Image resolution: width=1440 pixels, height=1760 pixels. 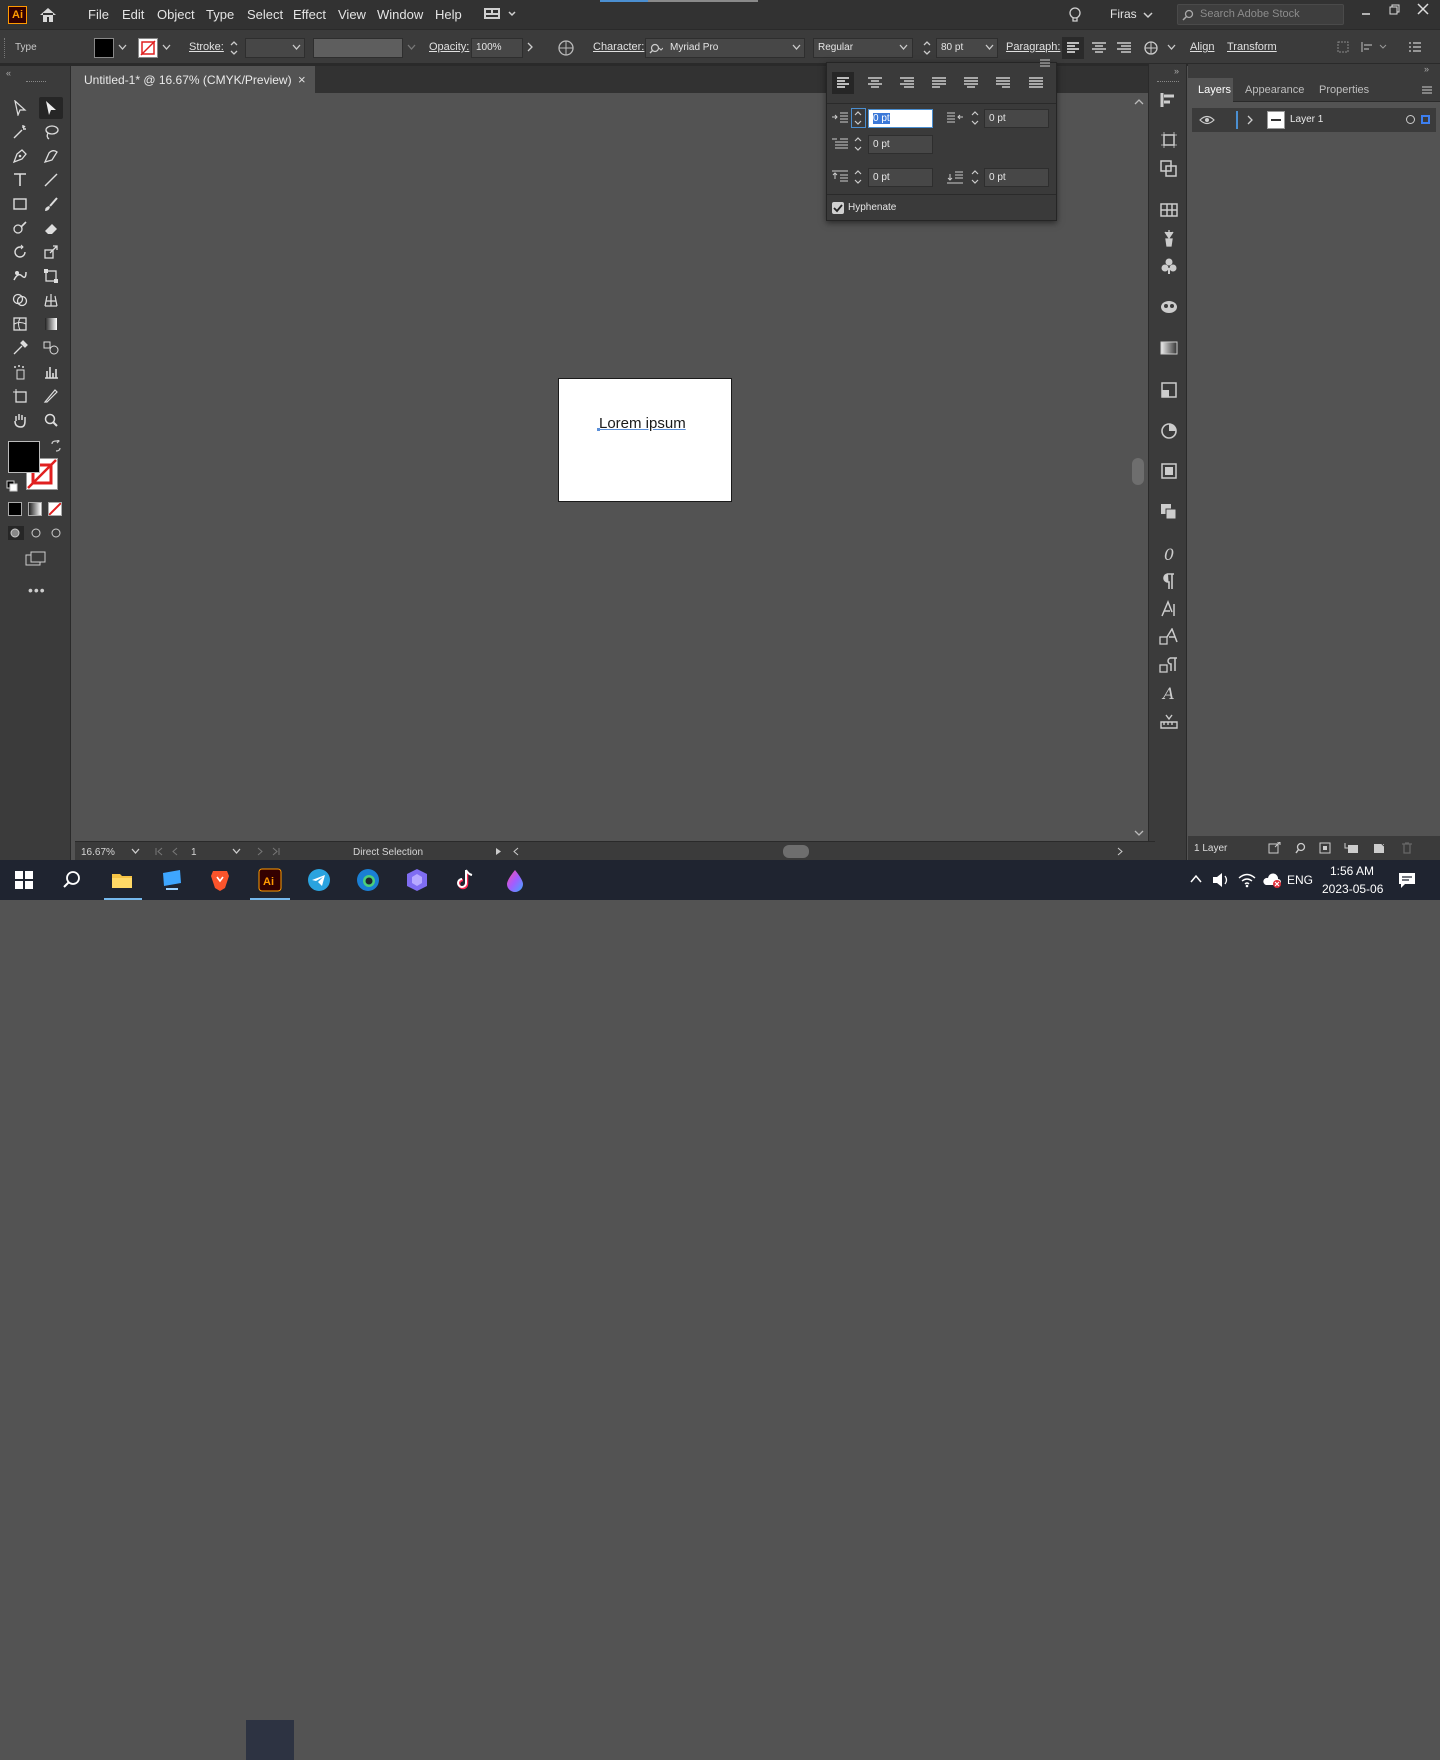 I want to click on language-indicator: ENG, so click(x=1300, y=880).